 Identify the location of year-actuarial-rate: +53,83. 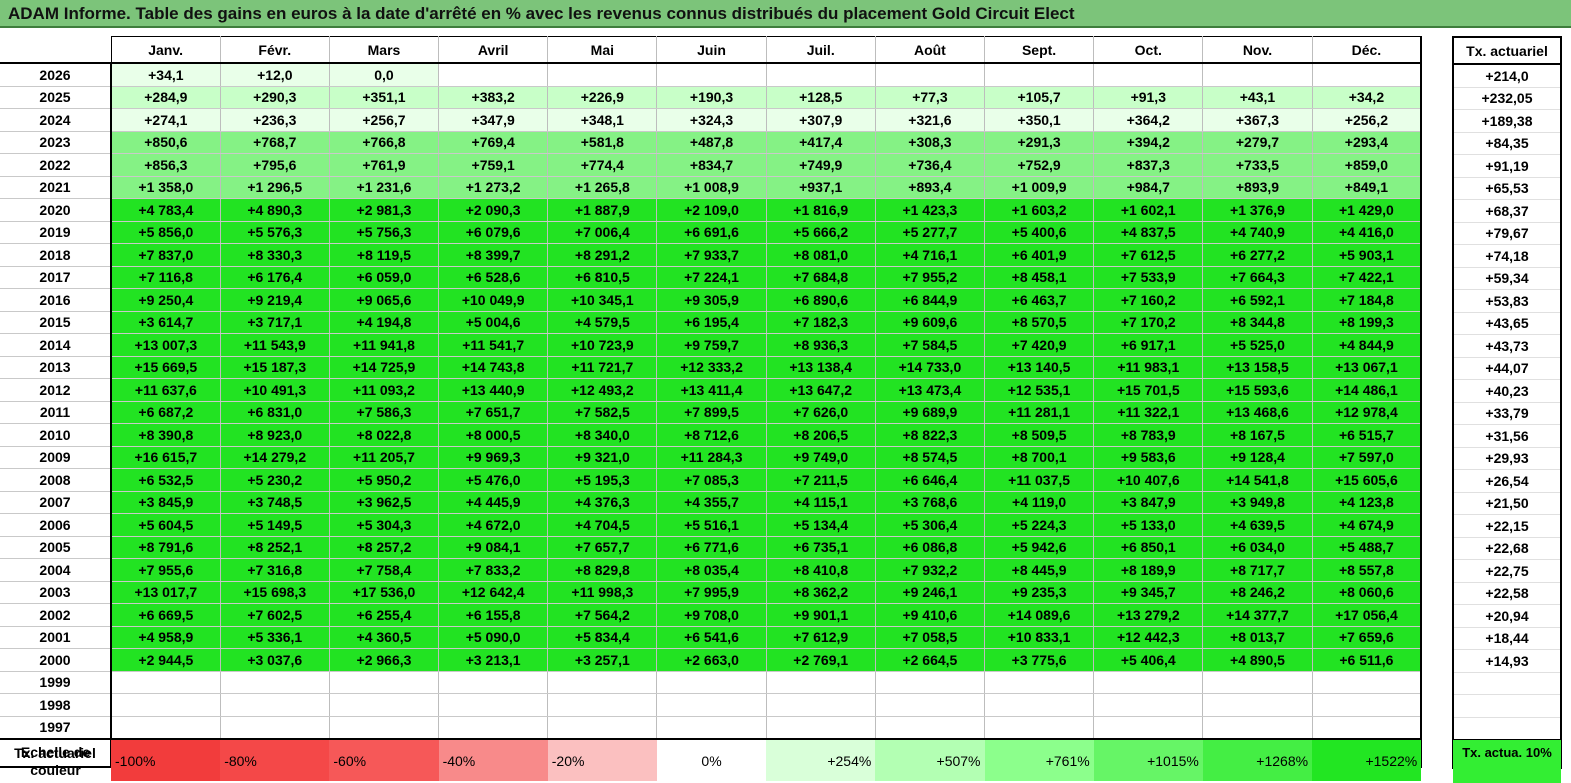
(1507, 301).